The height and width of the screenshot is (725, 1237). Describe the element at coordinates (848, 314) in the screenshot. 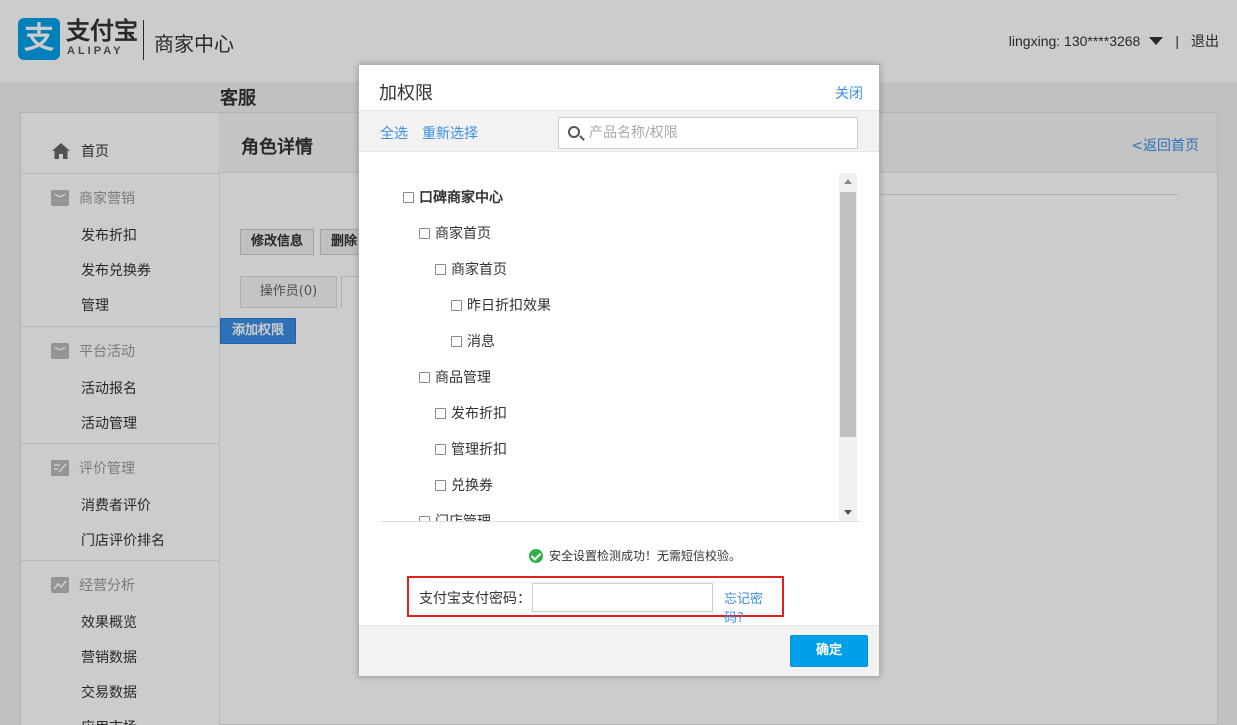

I see `scroll-thumb` at that location.